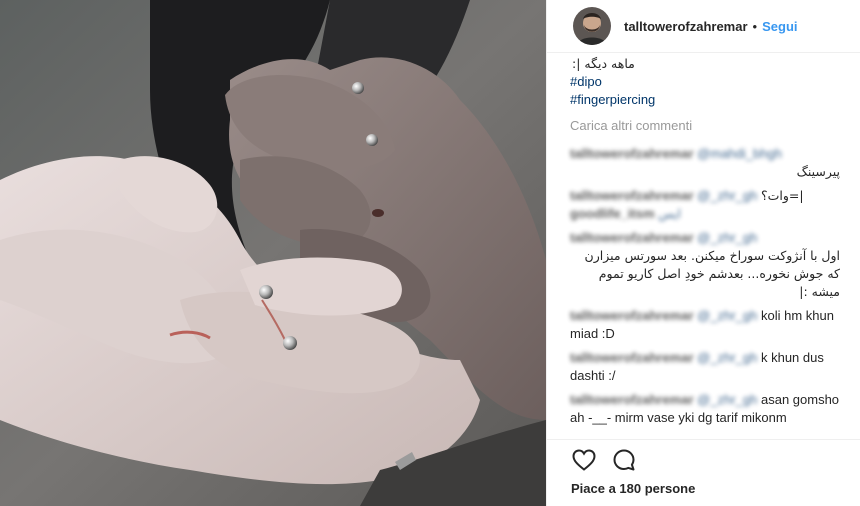  I want to click on load-more-comments-button: Carica altri commenti, so click(709, 126).